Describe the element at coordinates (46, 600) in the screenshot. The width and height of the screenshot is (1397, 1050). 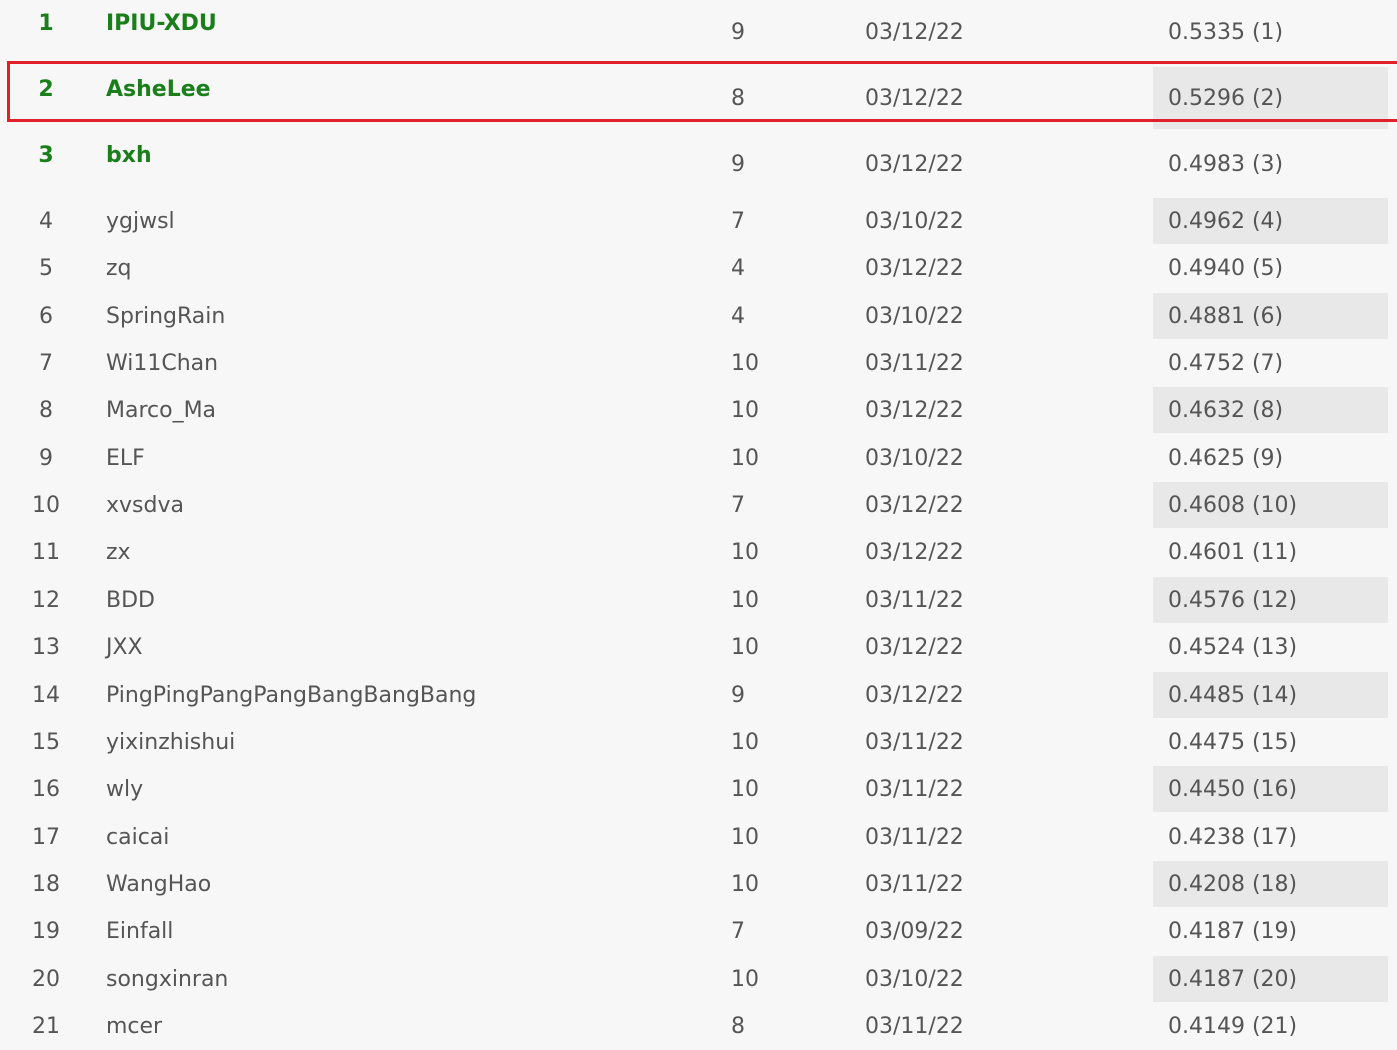
I see `rank-cell: 12` at that location.